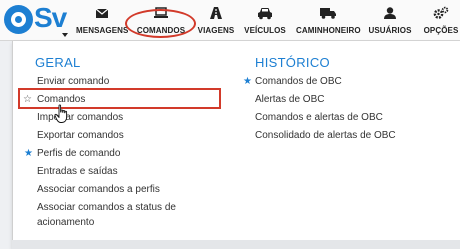  What do you see at coordinates (328, 13) in the screenshot?
I see `truck-icon` at bounding box center [328, 13].